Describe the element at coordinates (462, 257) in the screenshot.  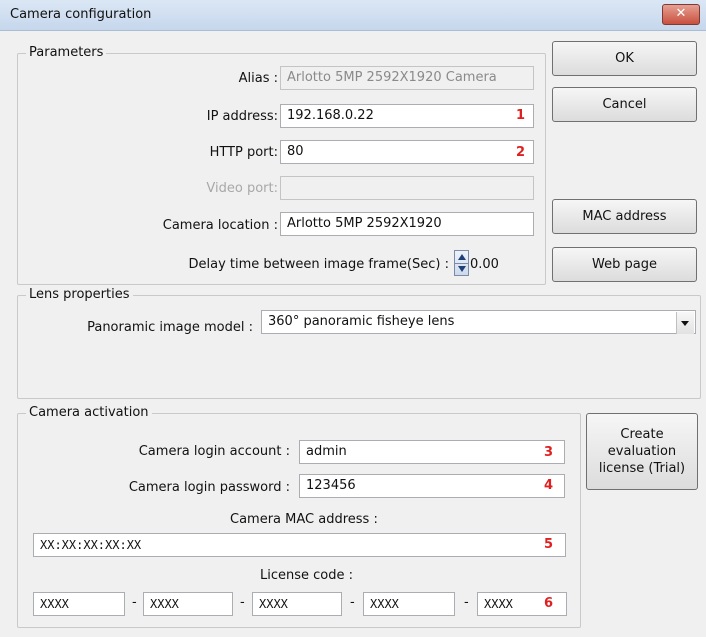
I see `spin-up-icon` at that location.